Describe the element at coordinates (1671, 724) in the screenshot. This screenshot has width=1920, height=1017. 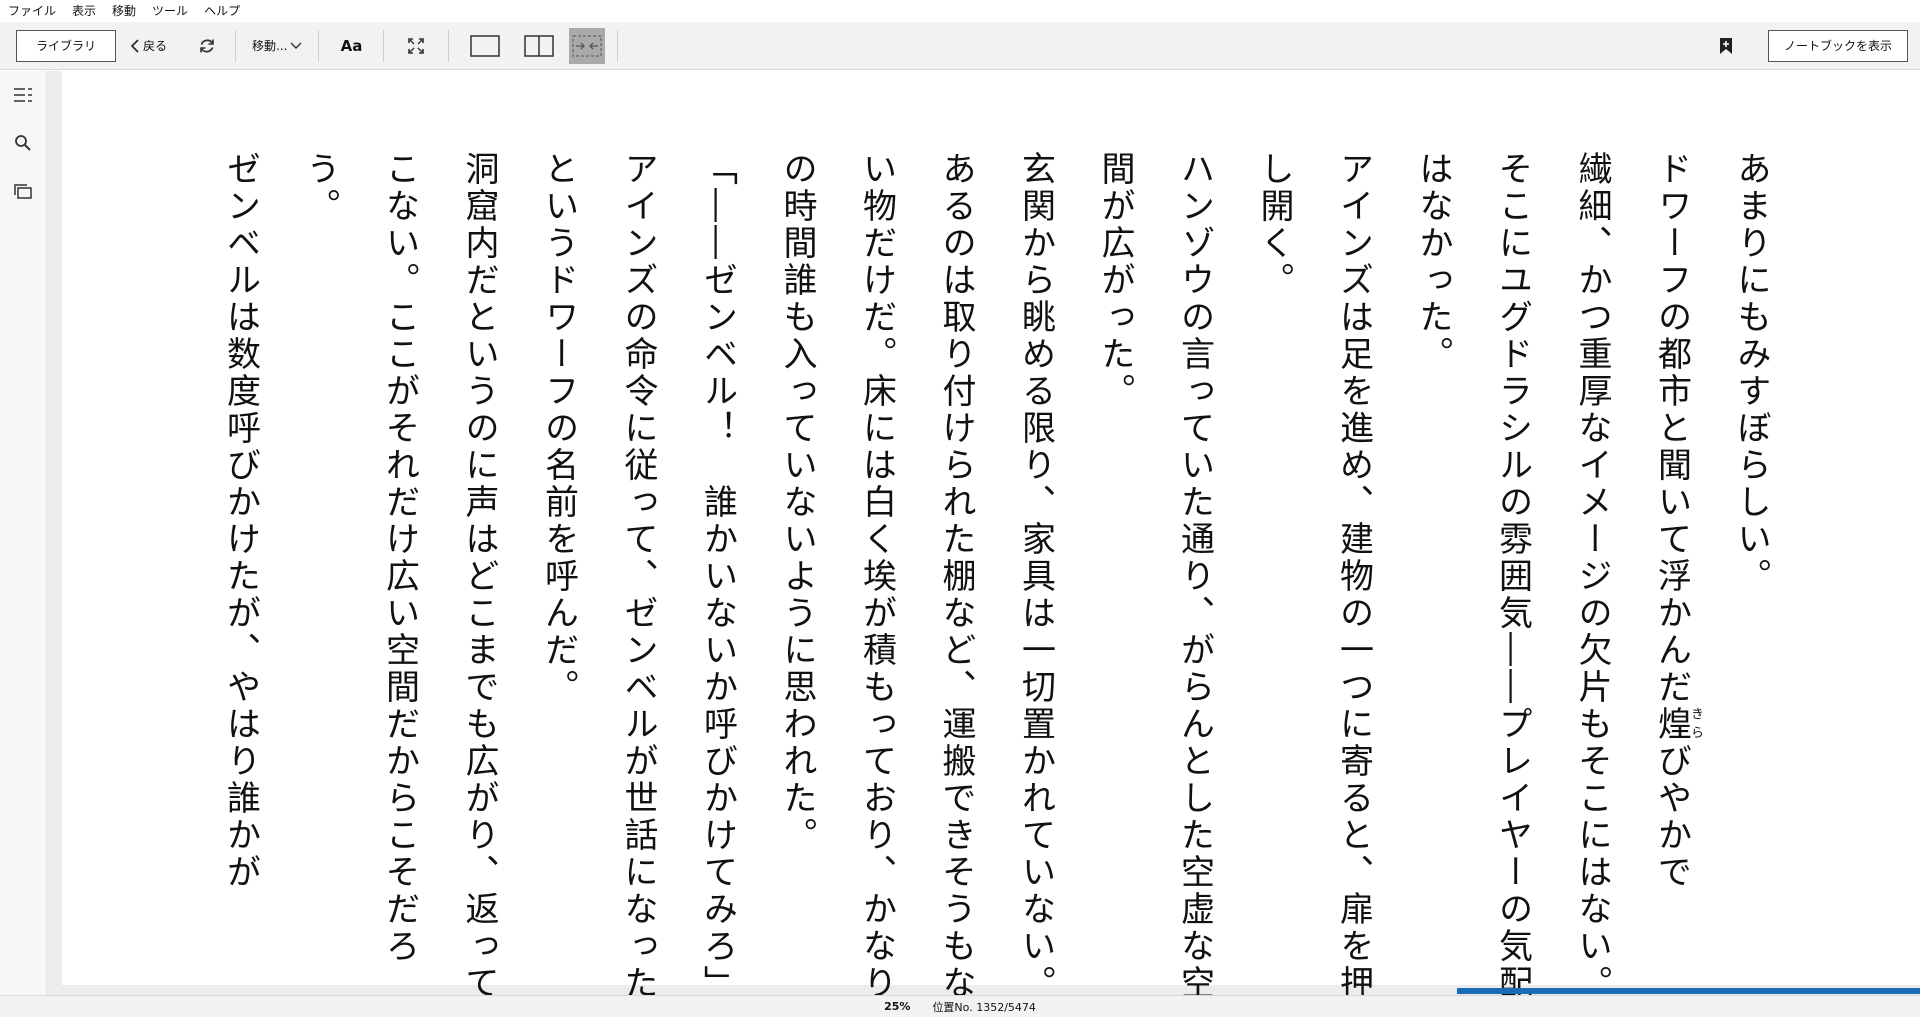
I see `ruby-base: 煌` at that location.